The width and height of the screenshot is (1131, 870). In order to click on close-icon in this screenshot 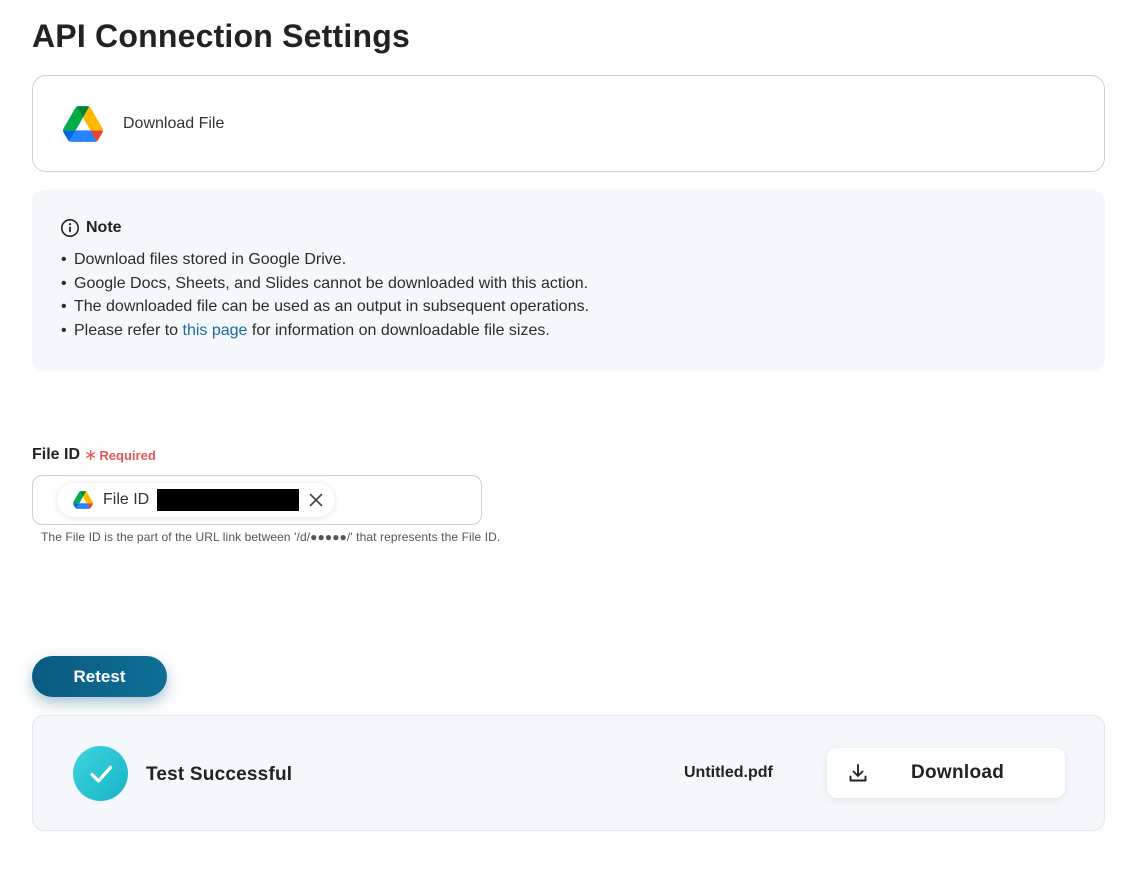, I will do `click(316, 500)`.